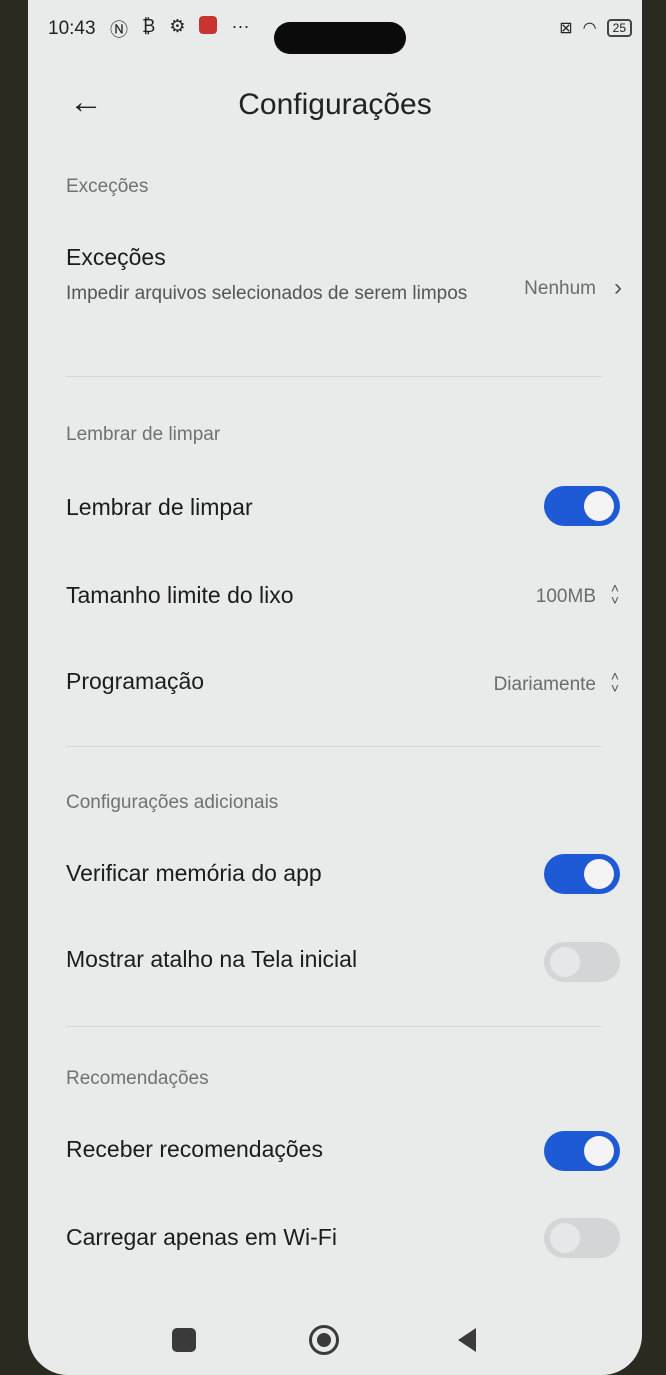  What do you see at coordinates (212, 959) in the screenshot?
I see `home-shortcut-title: Mostrar atalho na Tela inicial` at bounding box center [212, 959].